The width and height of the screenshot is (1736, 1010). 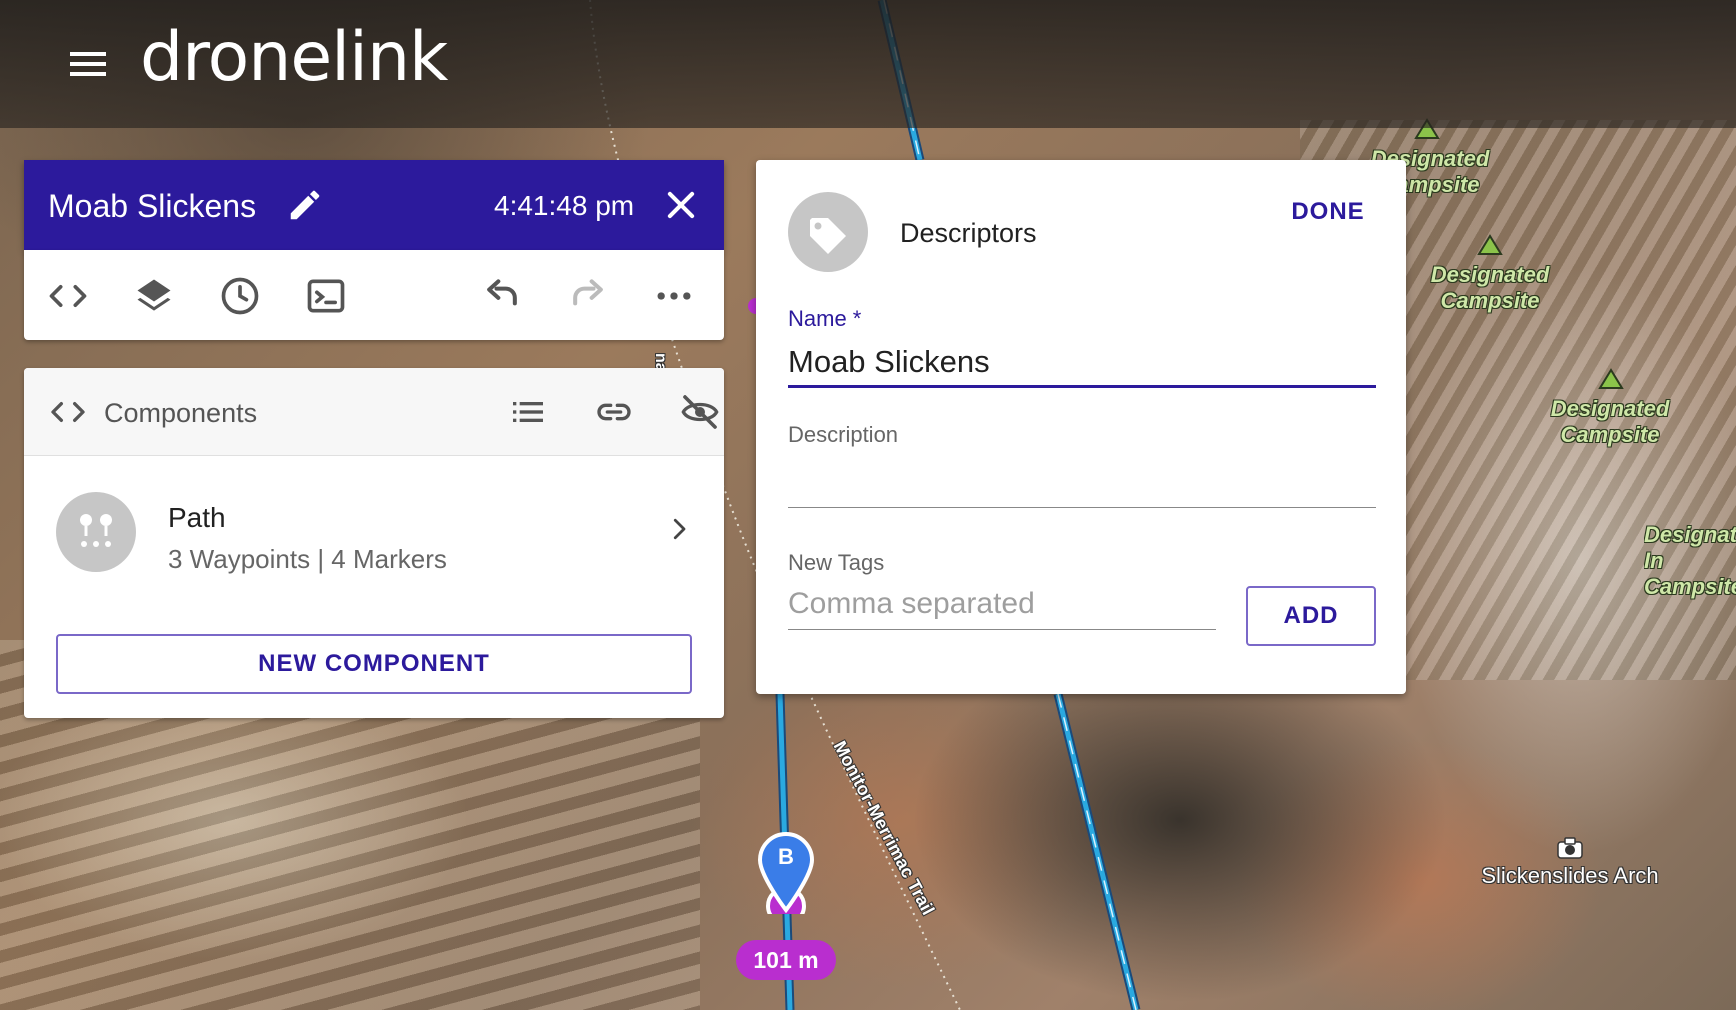 I want to click on history-clock-icon, so click(x=240, y=296).